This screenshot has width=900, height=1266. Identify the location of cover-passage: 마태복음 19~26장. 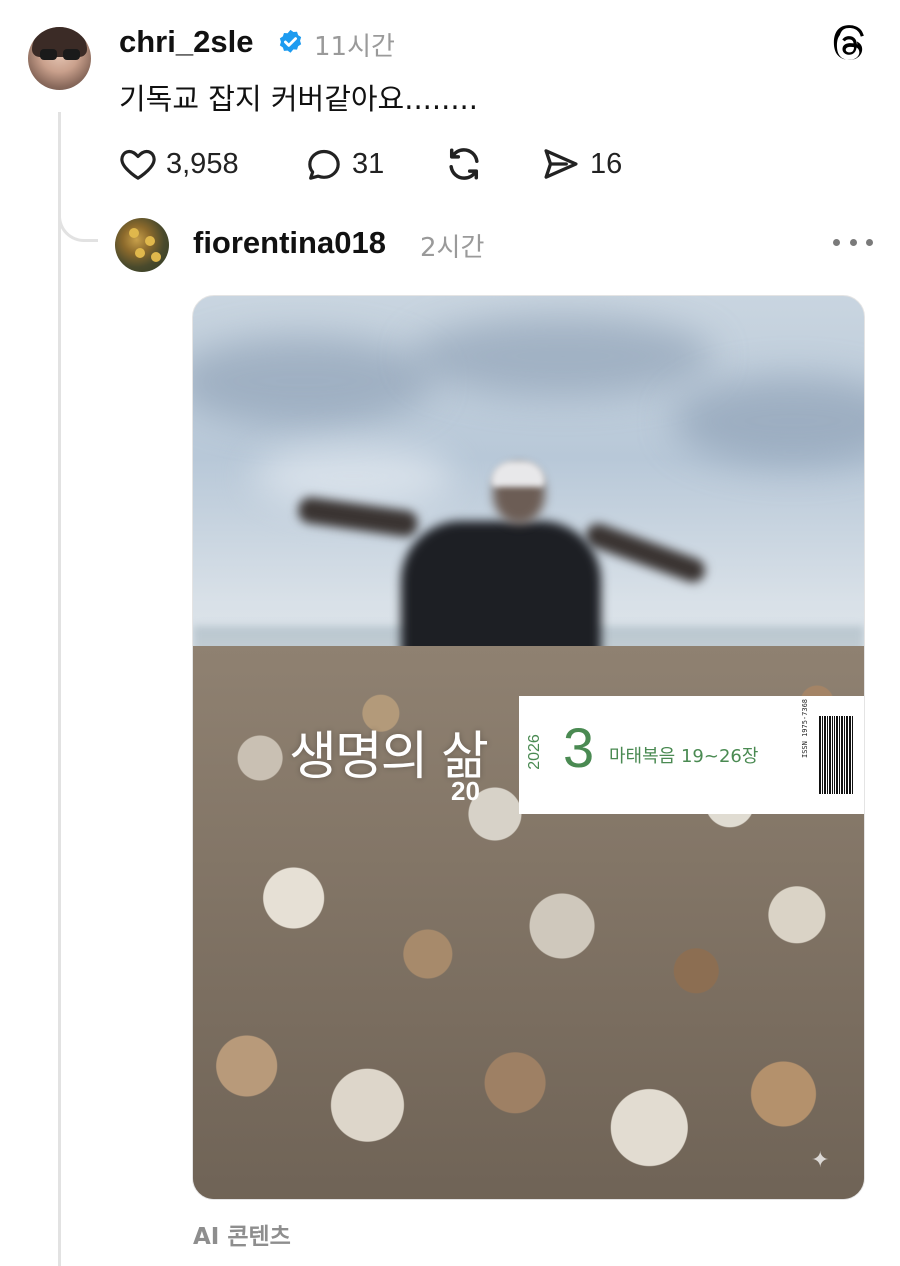
(684, 756).